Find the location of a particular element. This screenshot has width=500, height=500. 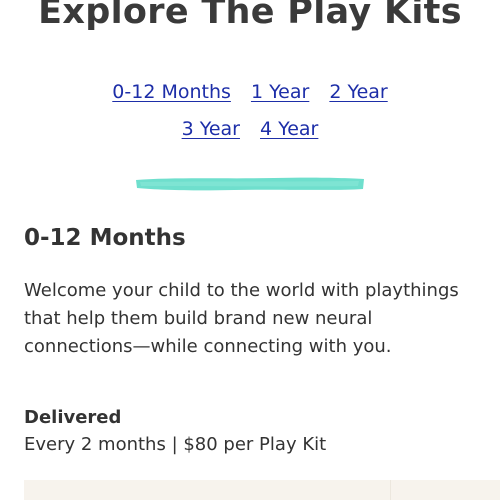

age-nav-row: 3 Year 4 Year is located at coordinates (250, 129).